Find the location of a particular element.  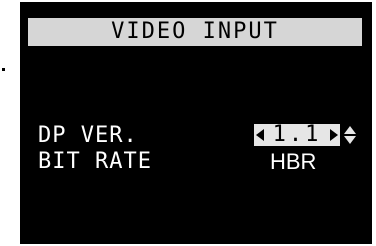

dp-version-label: DP VER. is located at coordinates (88, 135).